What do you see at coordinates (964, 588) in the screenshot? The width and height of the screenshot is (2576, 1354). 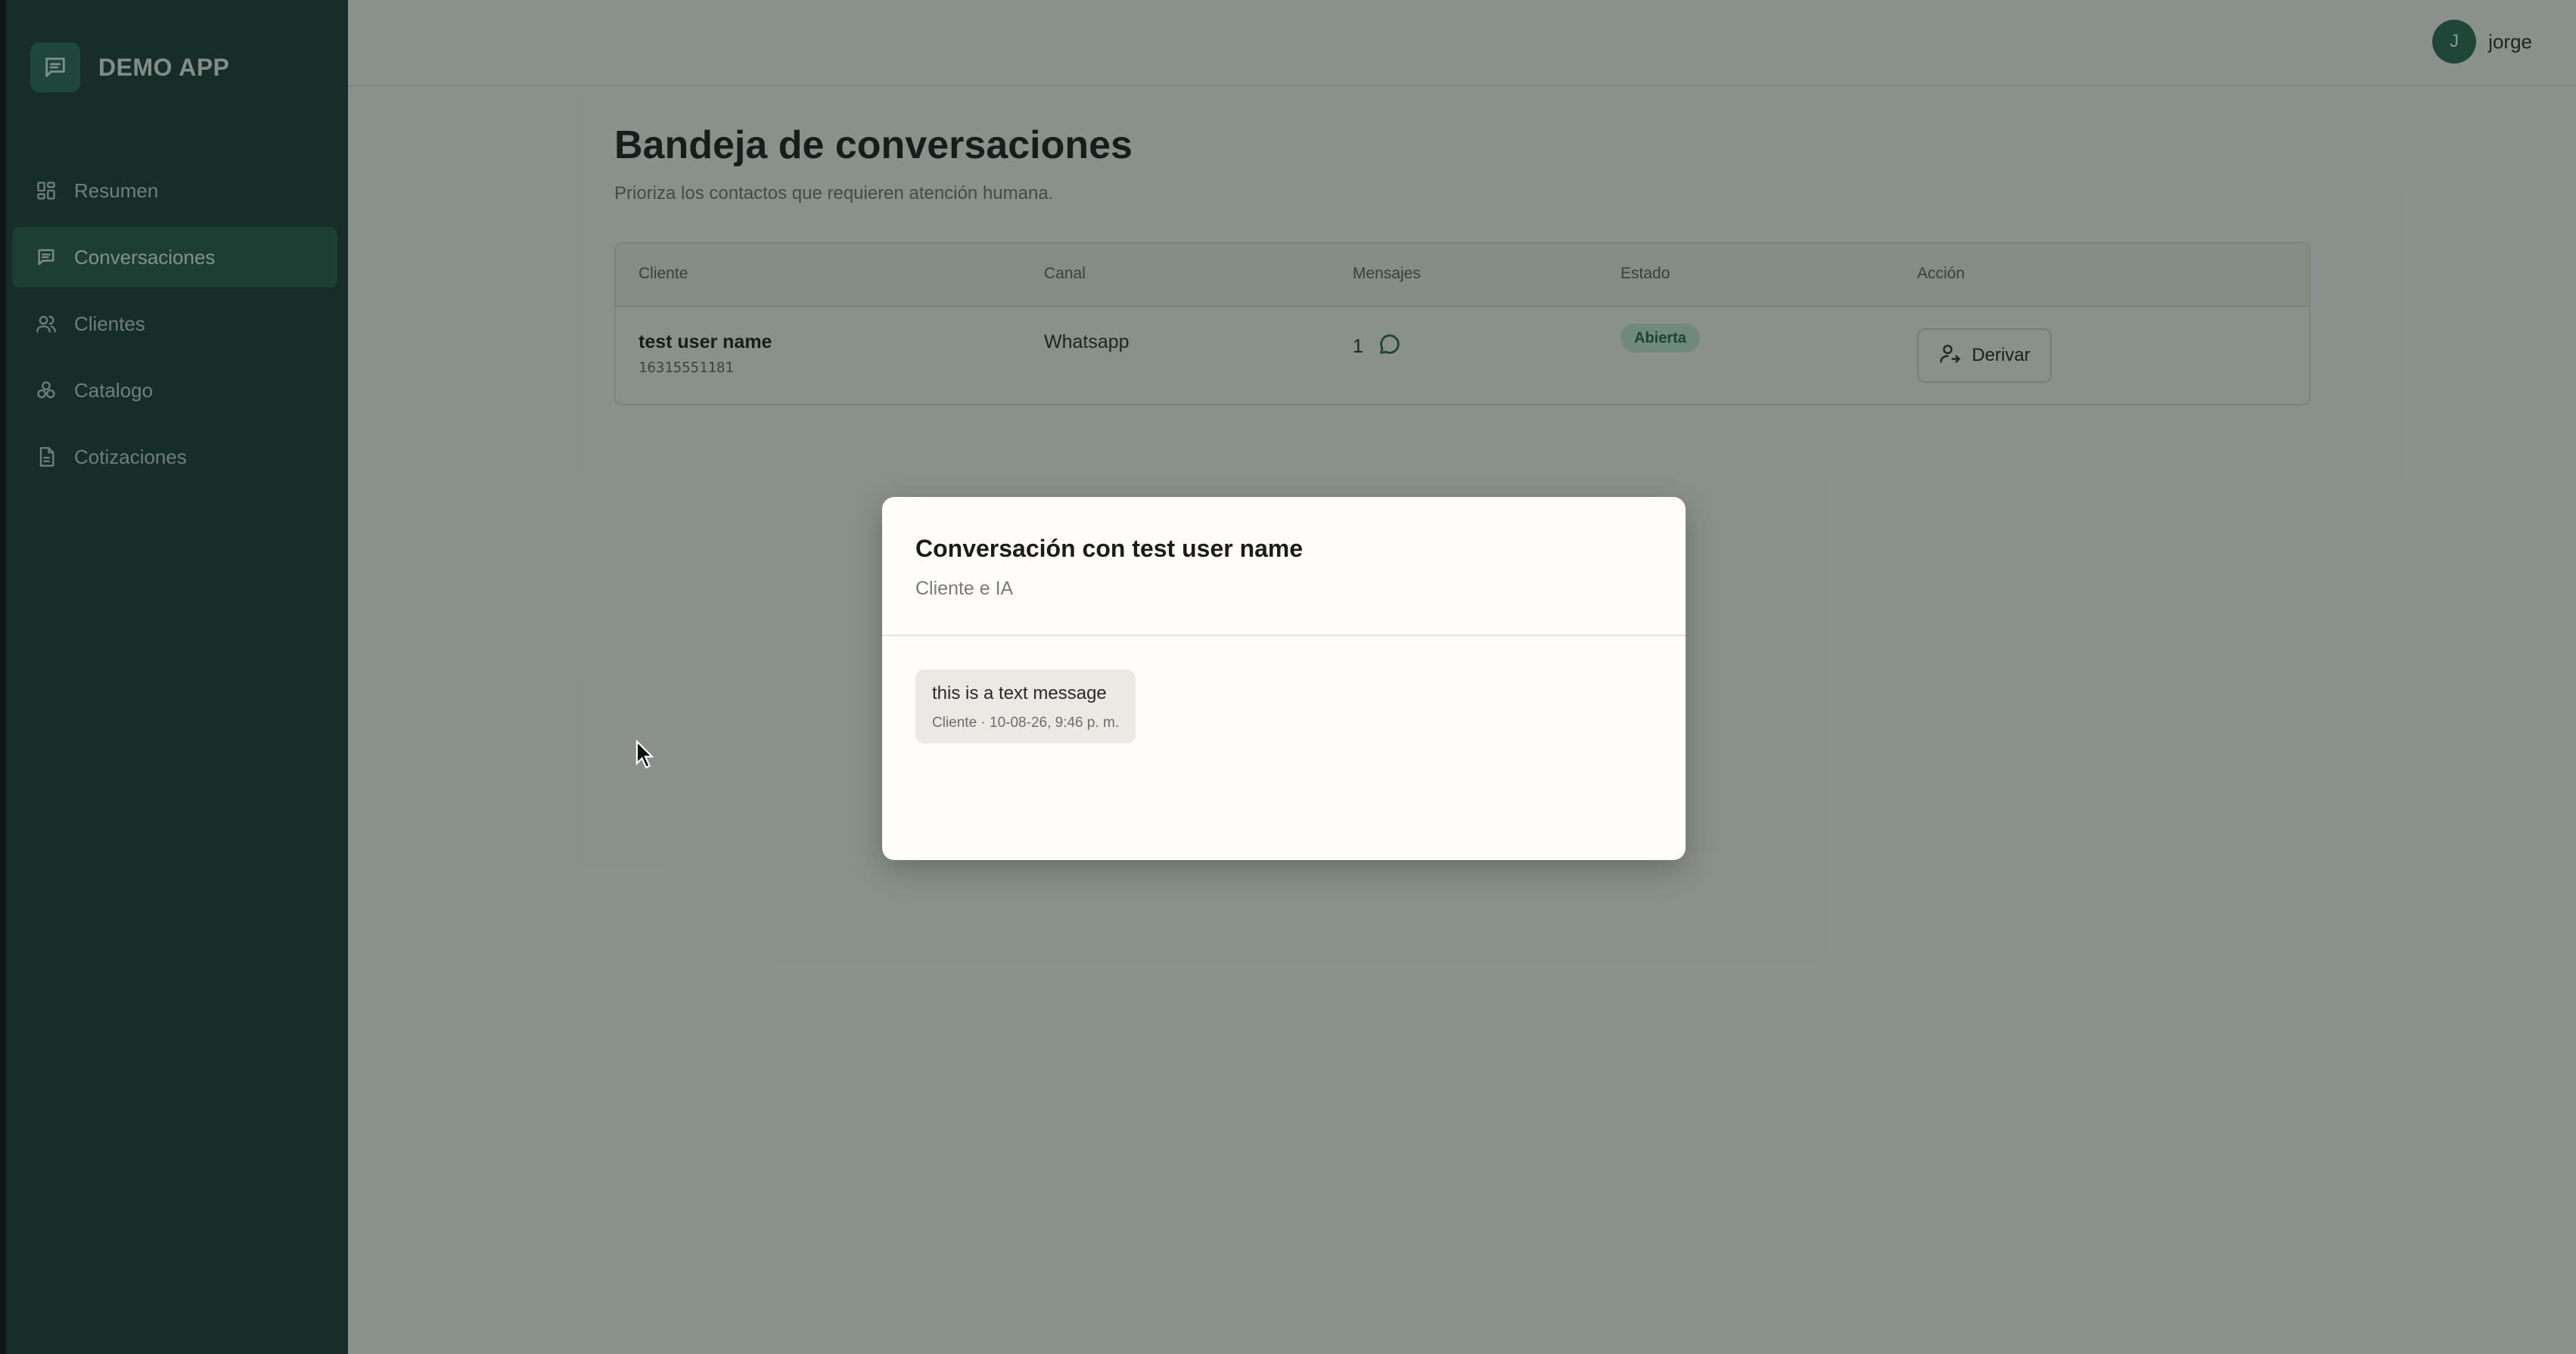 I see `dialog-subtitle: Cliente e IA` at bounding box center [964, 588].